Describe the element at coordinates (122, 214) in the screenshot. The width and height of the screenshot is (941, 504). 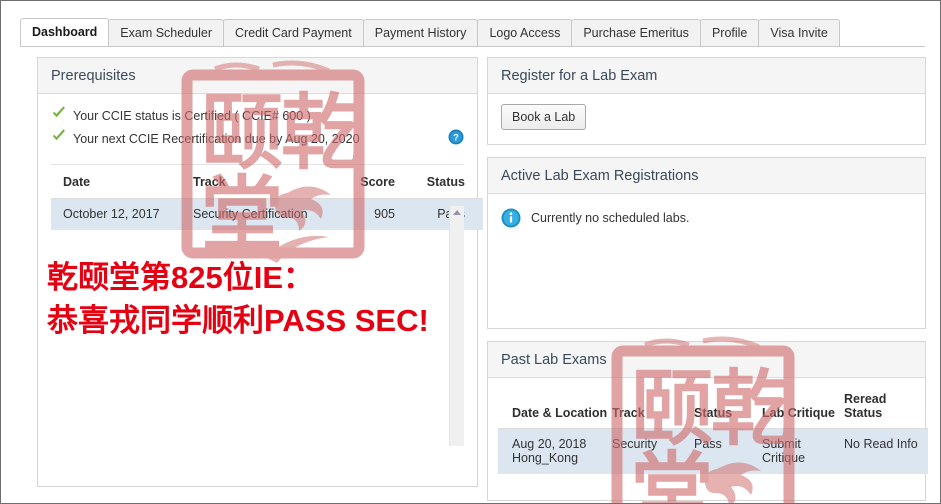
I see `cell-date: October 12, 2017` at that location.